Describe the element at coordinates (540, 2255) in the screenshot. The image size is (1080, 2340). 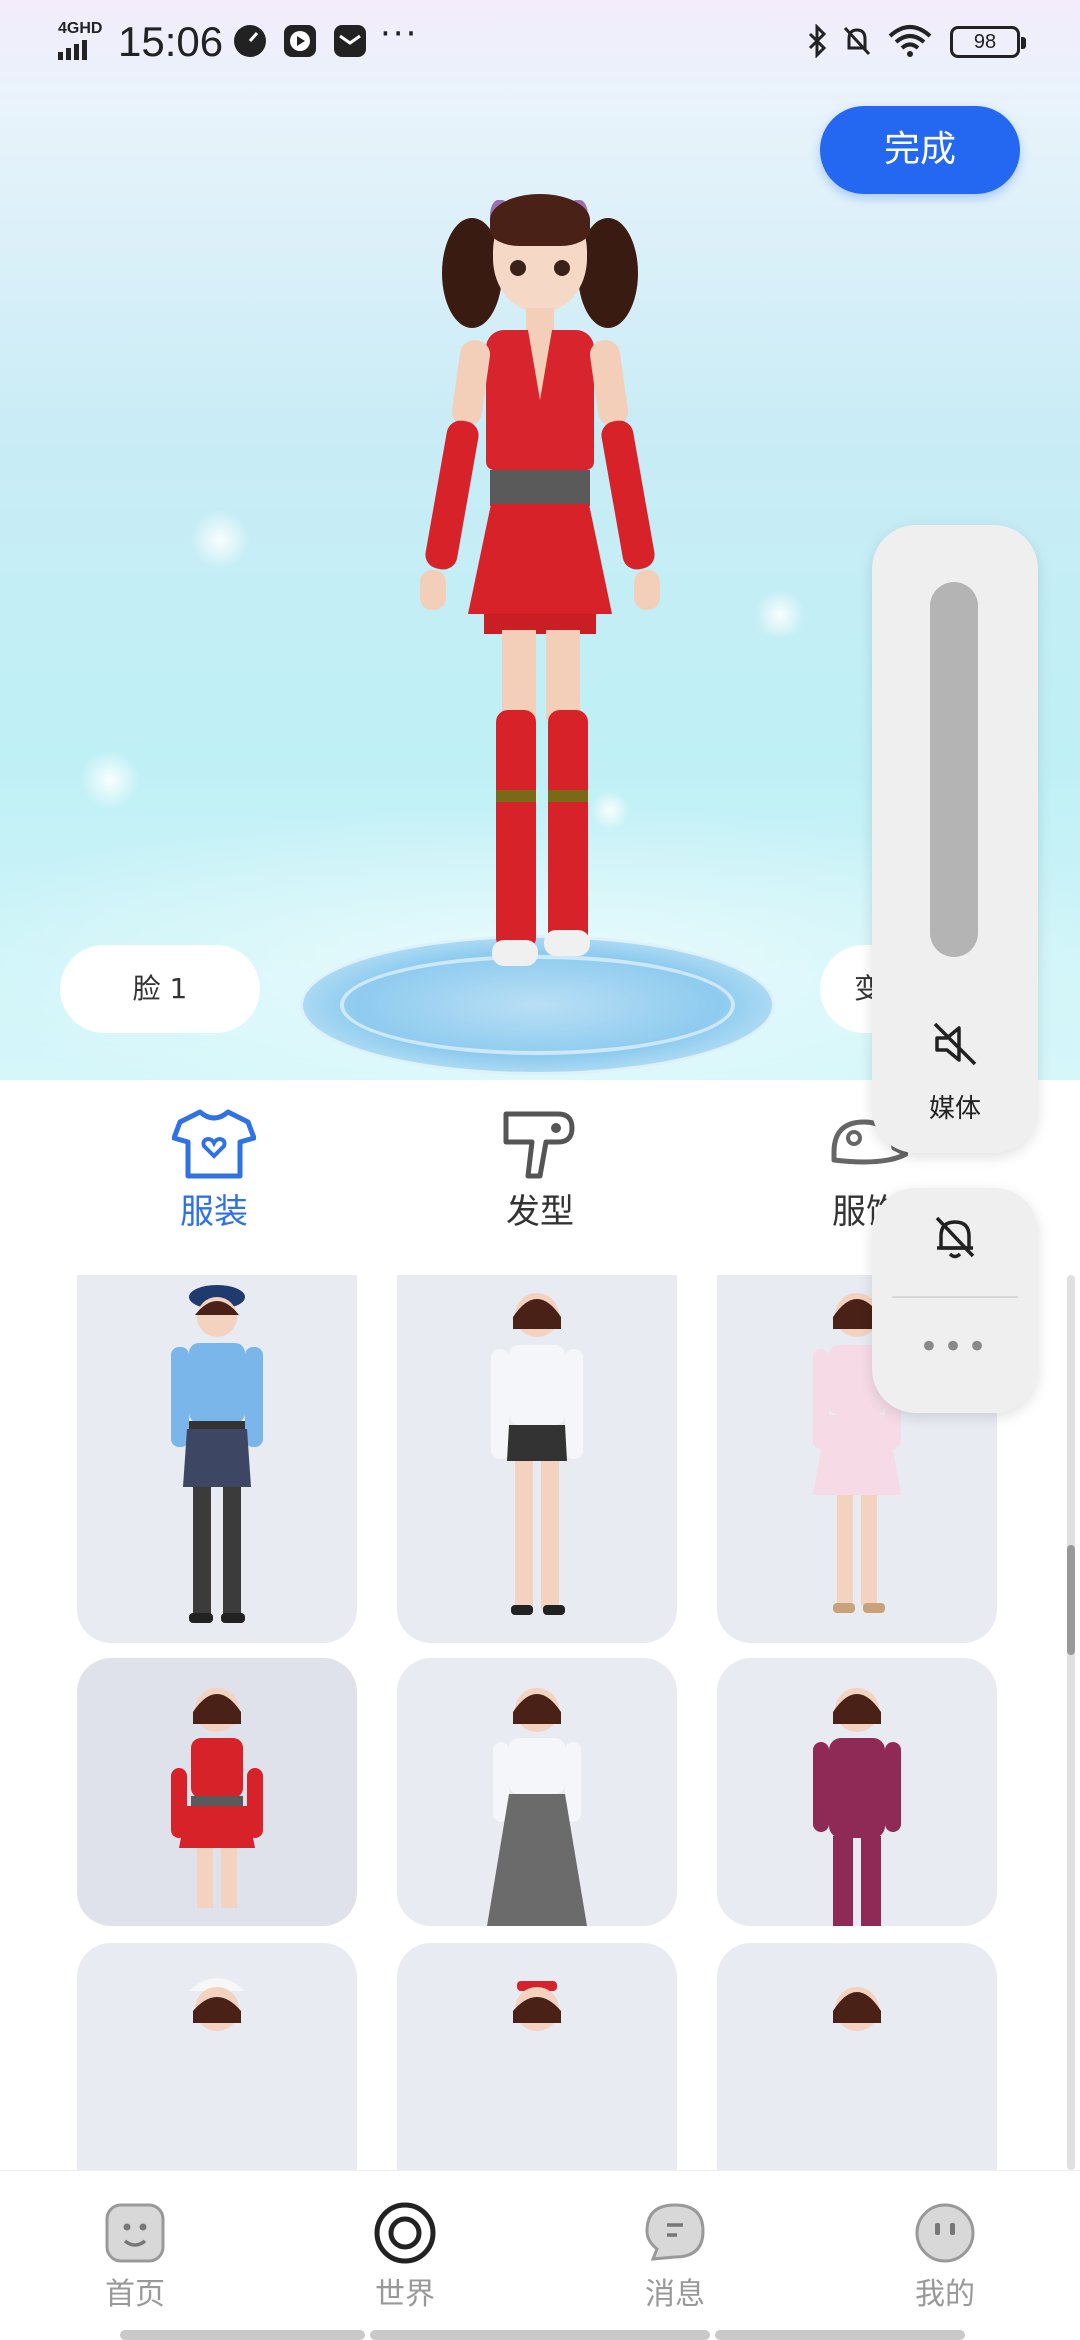
I see `bottom-nav: 首页 世界 消息 我的` at that location.